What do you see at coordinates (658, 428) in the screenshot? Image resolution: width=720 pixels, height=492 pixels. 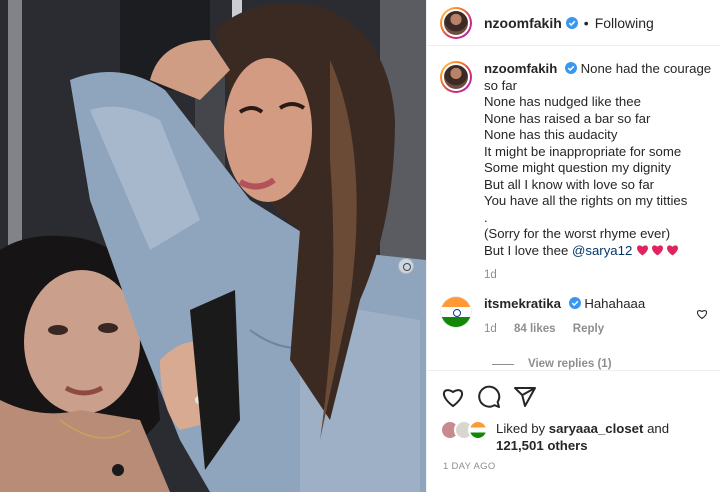 I see `liked-by-and: and` at bounding box center [658, 428].